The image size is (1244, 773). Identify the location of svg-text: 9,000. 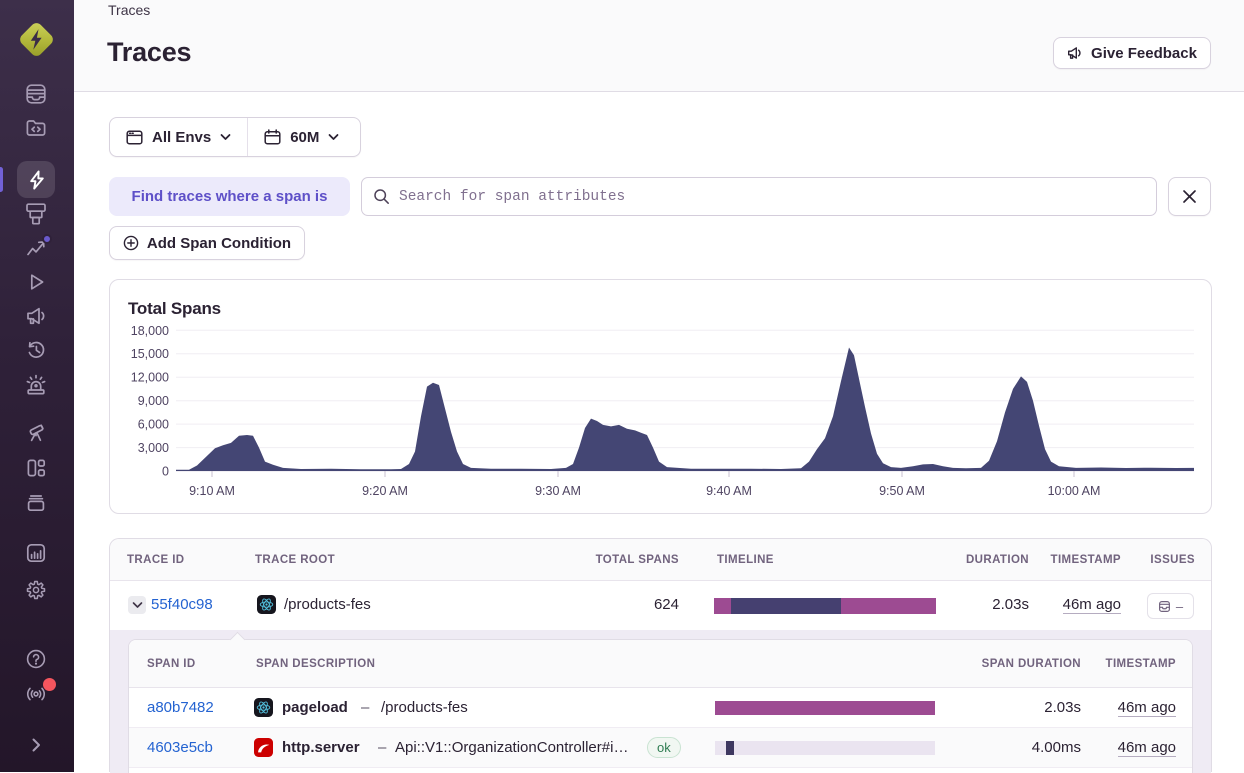
(153, 401).